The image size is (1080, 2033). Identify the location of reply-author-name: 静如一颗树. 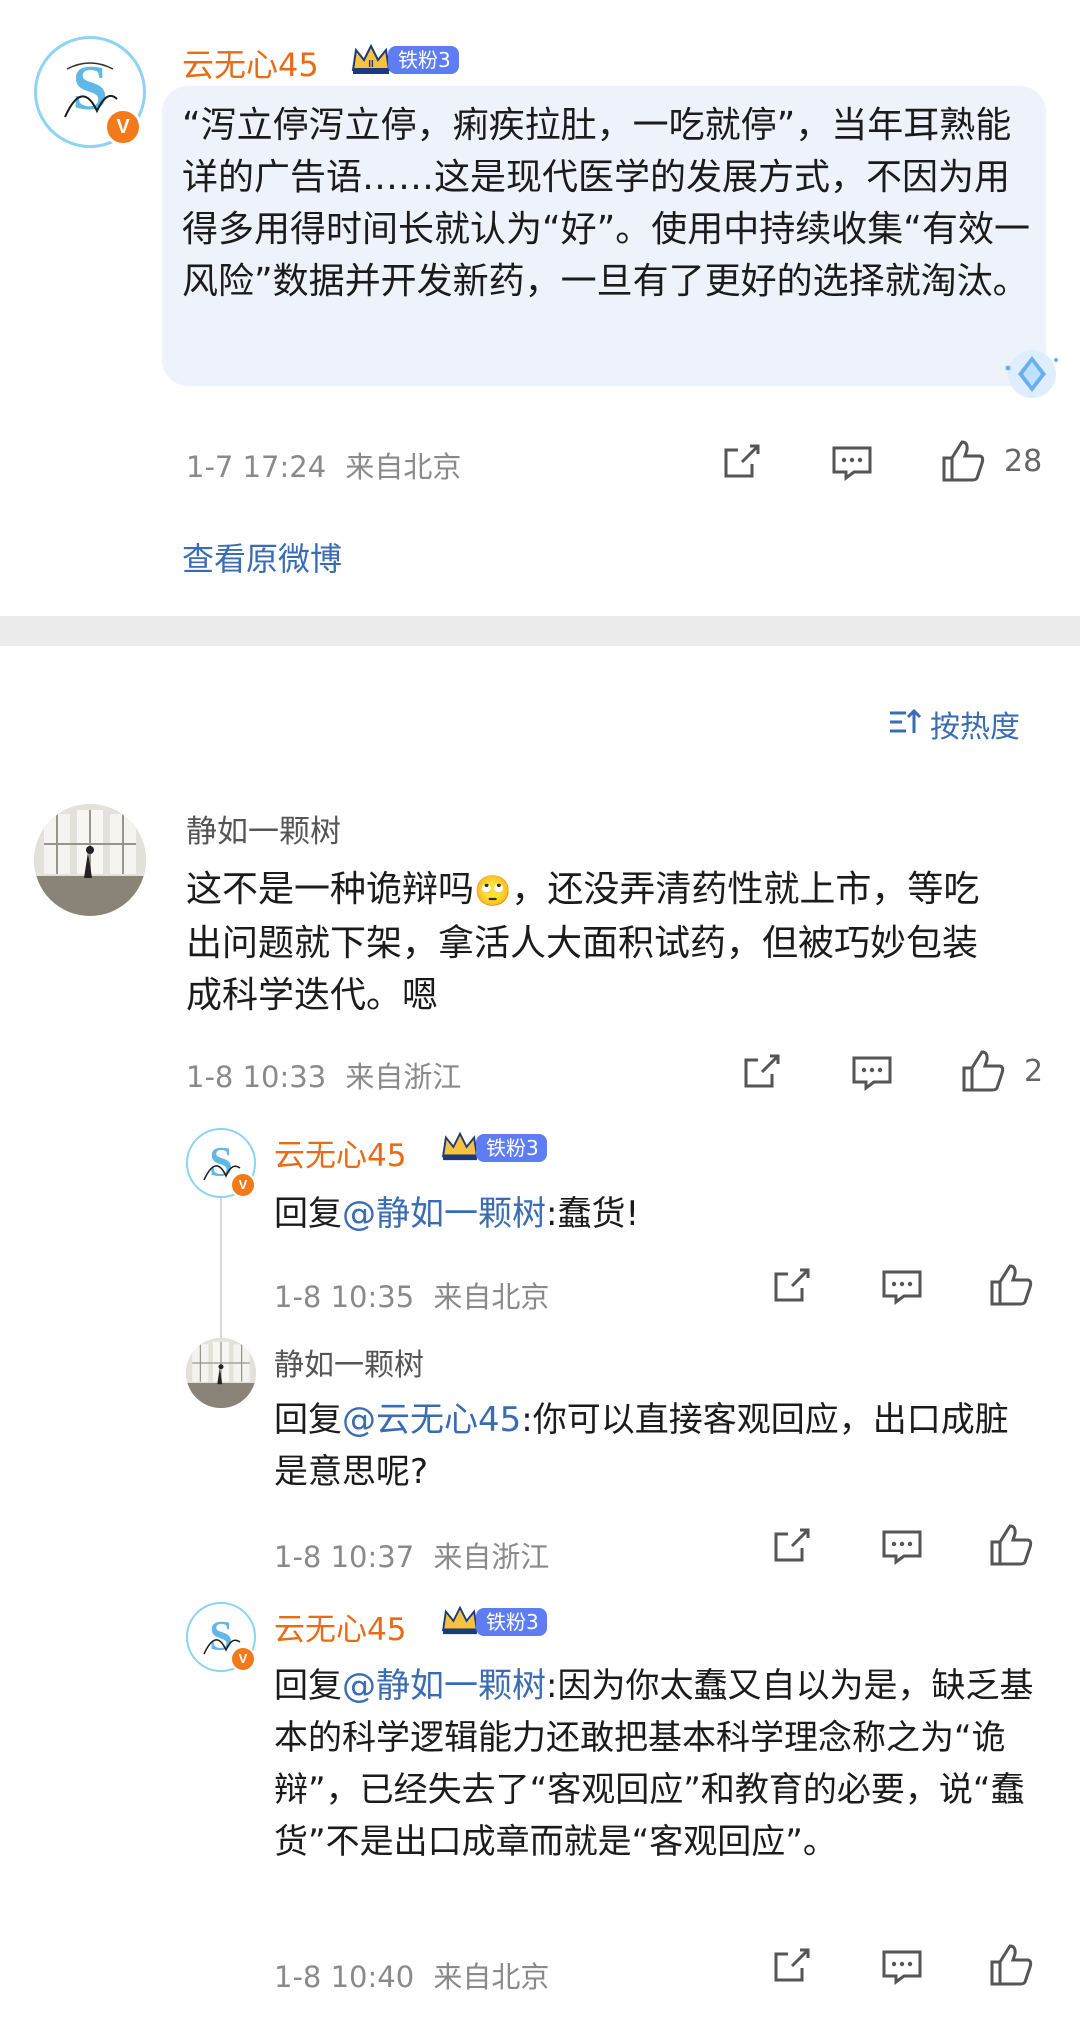
(349, 1362).